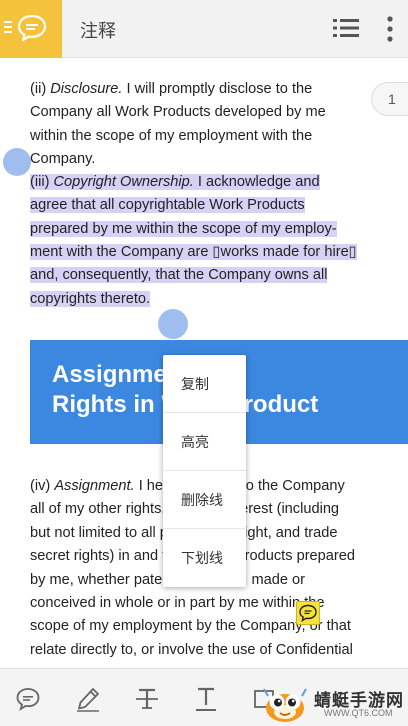 Image resolution: width=408 pixels, height=726 pixels. Describe the element at coordinates (204, 500) in the screenshot. I see `menu-item-strikethrough: 删除线` at that location.